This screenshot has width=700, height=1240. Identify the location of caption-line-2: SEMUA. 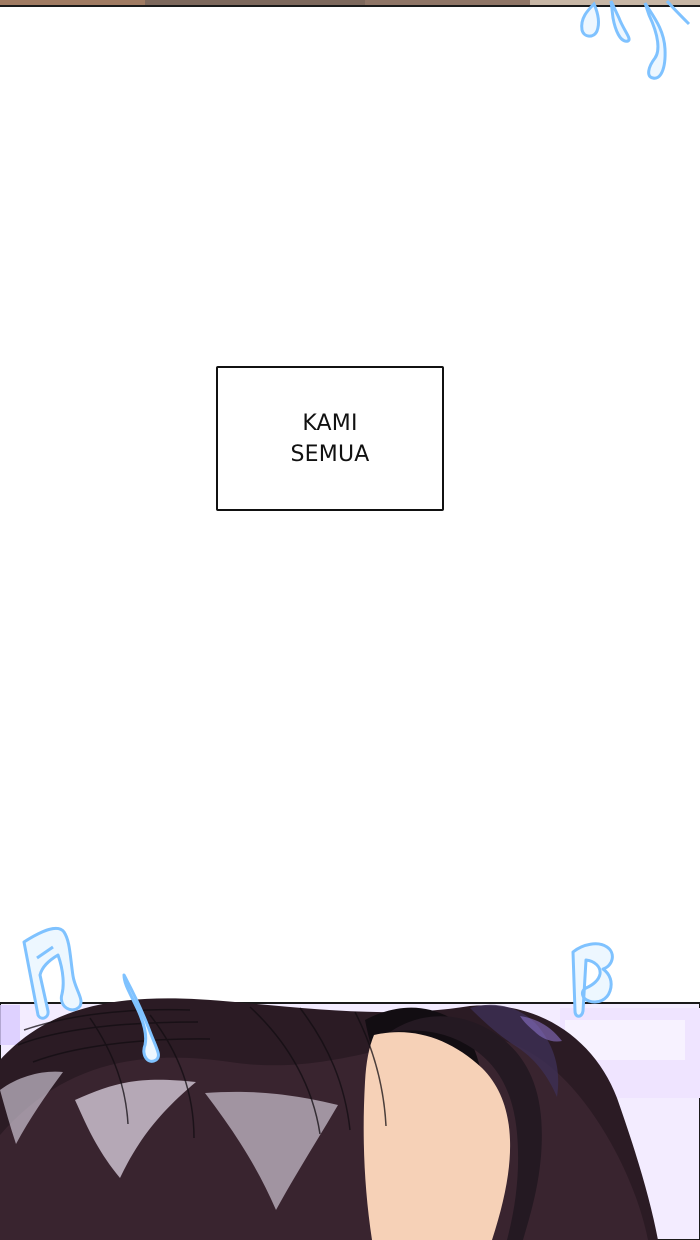
(330, 454).